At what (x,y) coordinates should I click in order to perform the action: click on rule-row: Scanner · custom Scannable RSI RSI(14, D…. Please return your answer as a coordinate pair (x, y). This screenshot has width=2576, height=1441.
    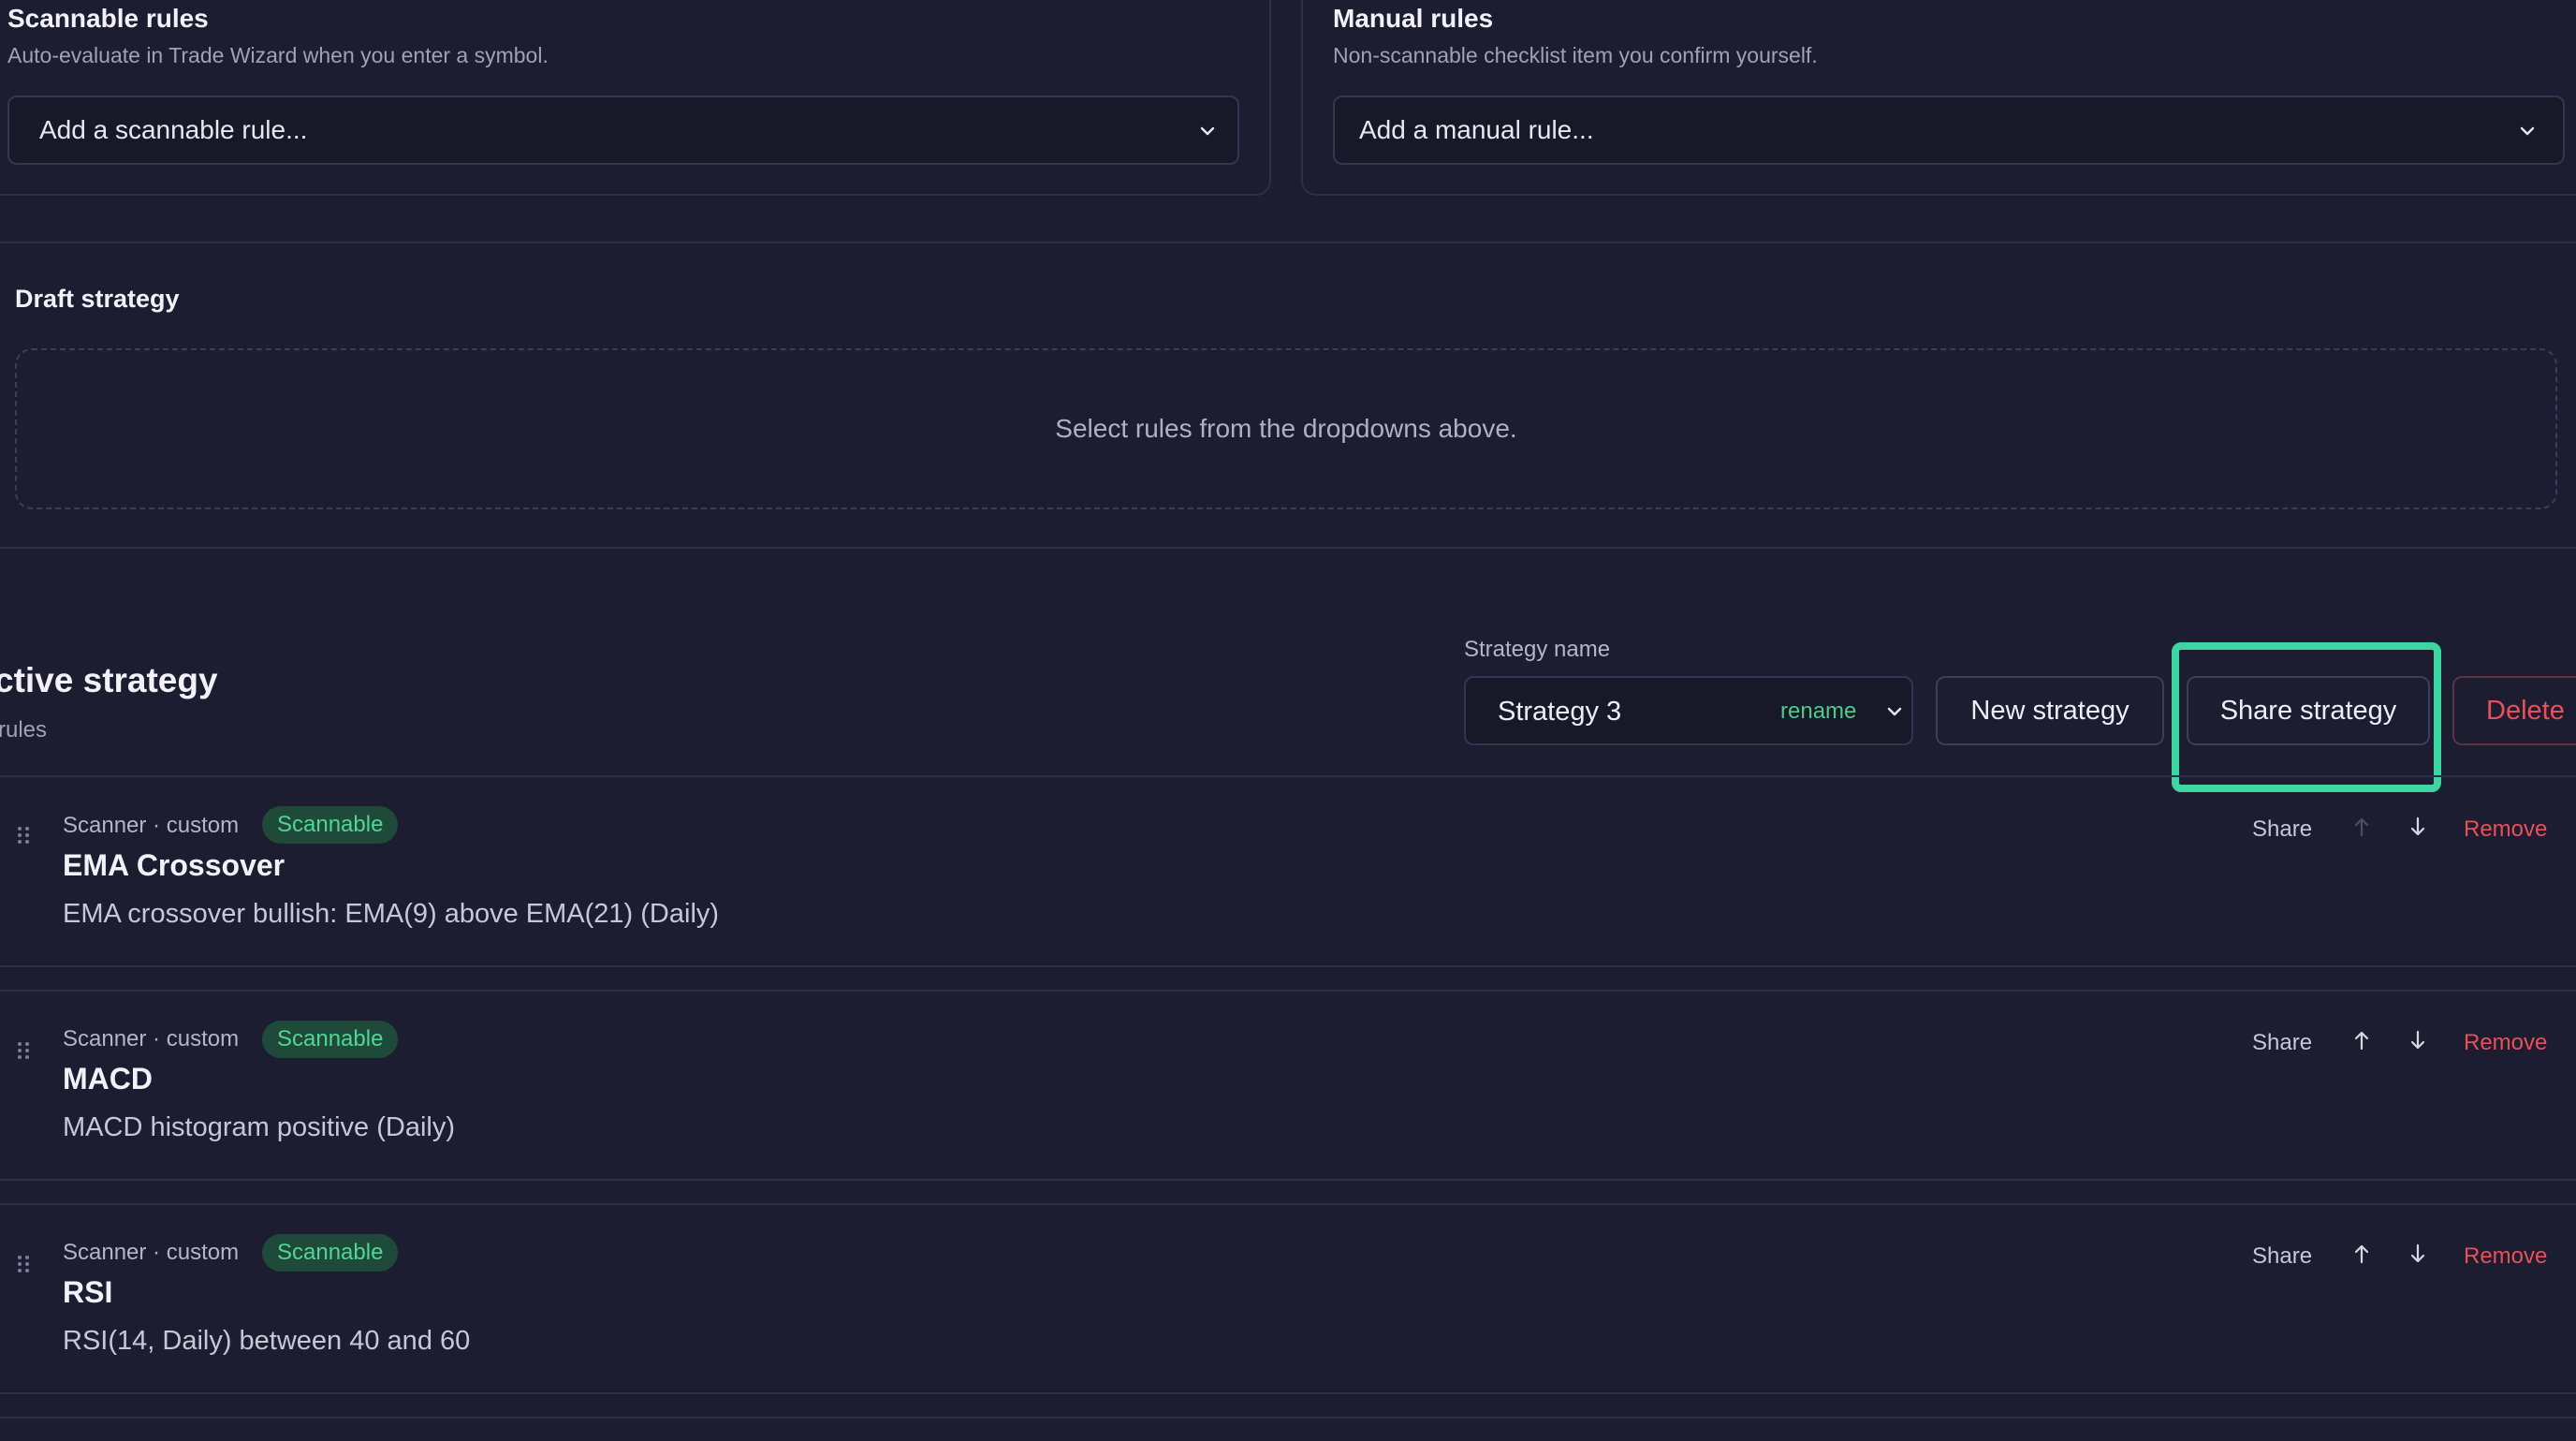
    Looking at the image, I should click on (1288, 1298).